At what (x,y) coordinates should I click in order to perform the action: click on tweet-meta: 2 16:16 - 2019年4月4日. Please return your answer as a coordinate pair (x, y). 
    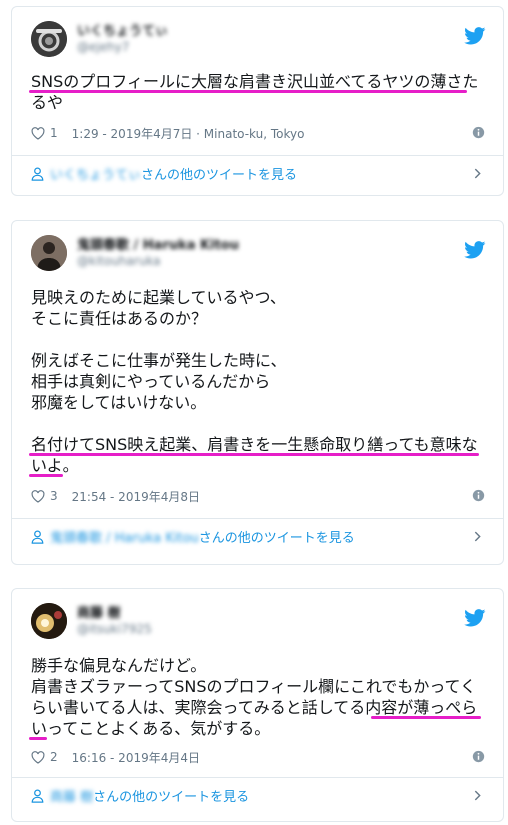
    Looking at the image, I should click on (258, 757).